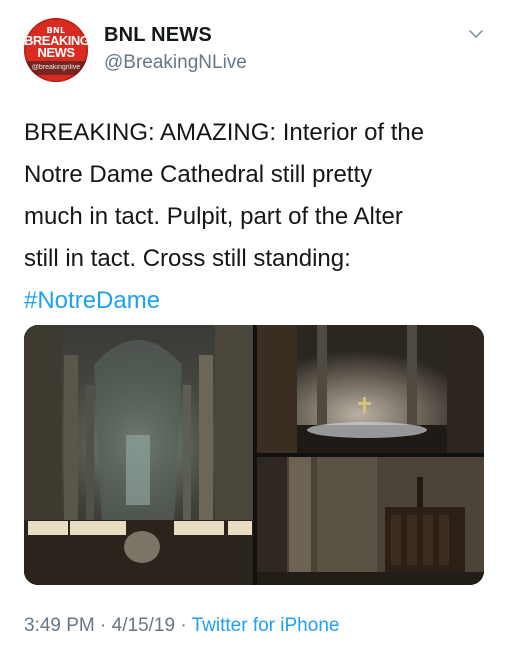 The width and height of the screenshot is (508, 654). Describe the element at coordinates (259, 301) in the screenshot. I see `hashtag-link: #NotreDame` at that location.